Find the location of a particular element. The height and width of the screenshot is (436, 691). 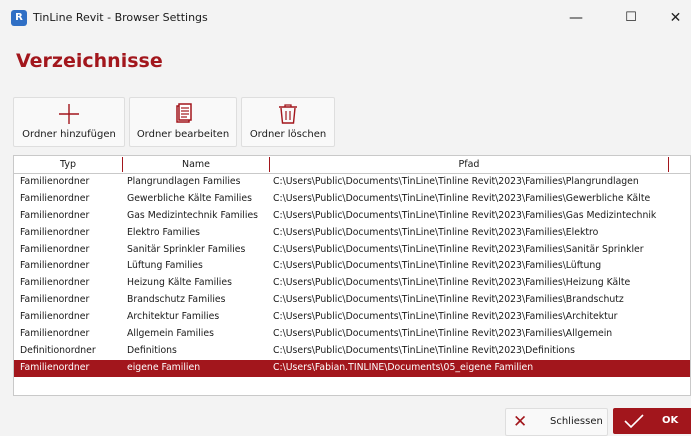

cell-name: Architektur Families is located at coordinates (173, 317).